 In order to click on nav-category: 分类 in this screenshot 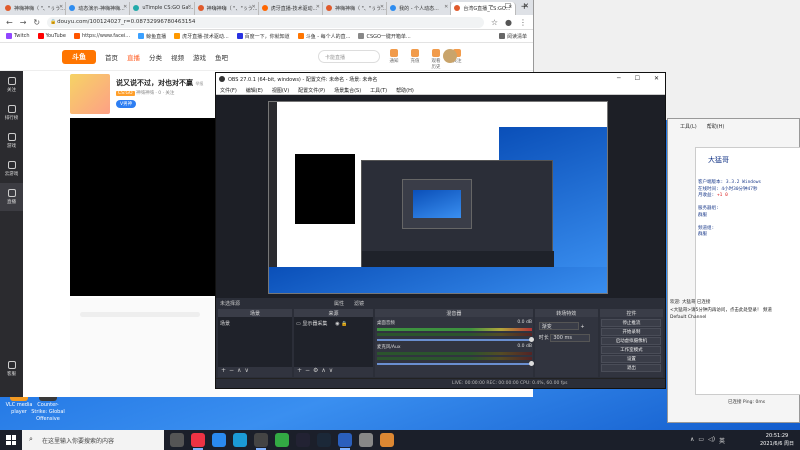, I will do `click(155, 57)`.